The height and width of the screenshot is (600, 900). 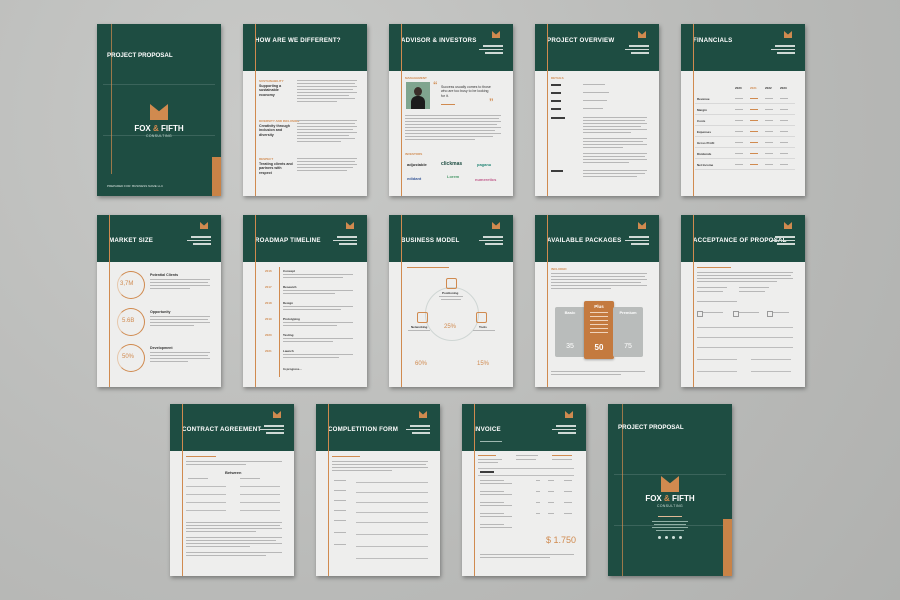 I want to click on model-percent: 15%, so click(x=483, y=364).